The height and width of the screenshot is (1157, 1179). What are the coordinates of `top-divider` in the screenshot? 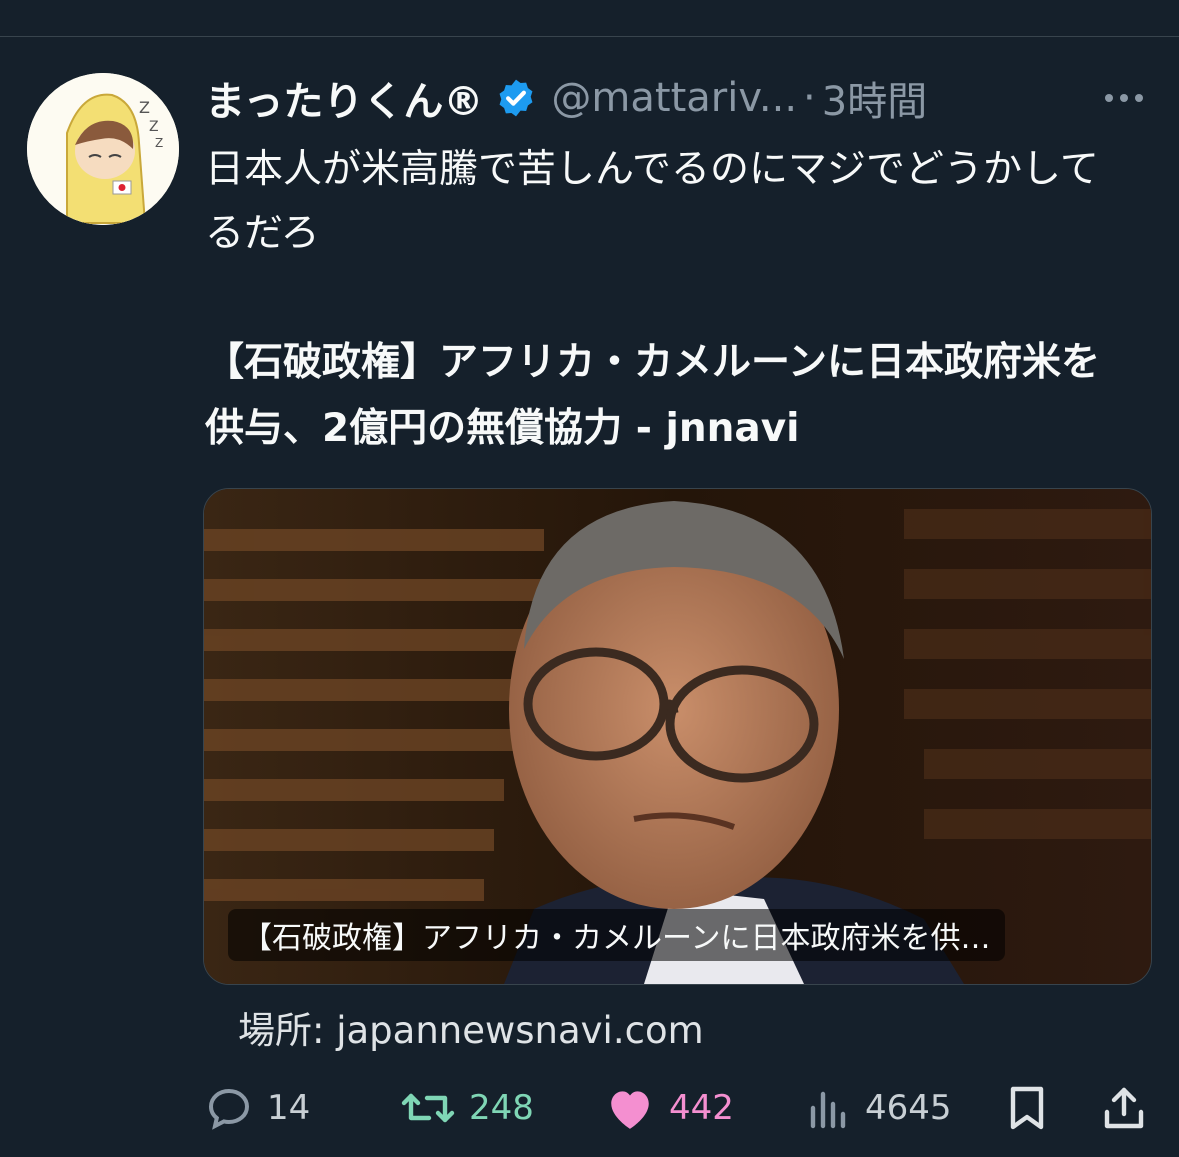 It's located at (589, 36).